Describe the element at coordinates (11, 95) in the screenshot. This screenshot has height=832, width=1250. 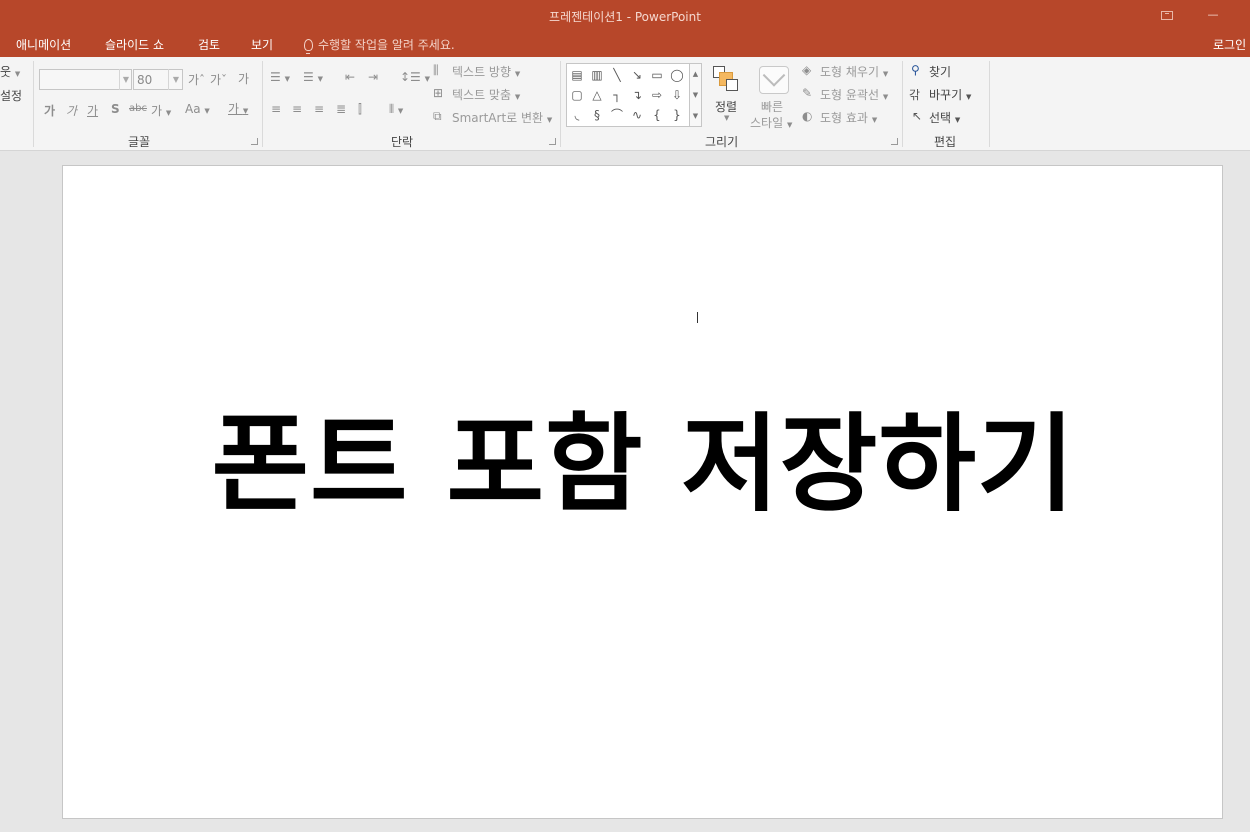
I see `reset-button: 설정` at that location.